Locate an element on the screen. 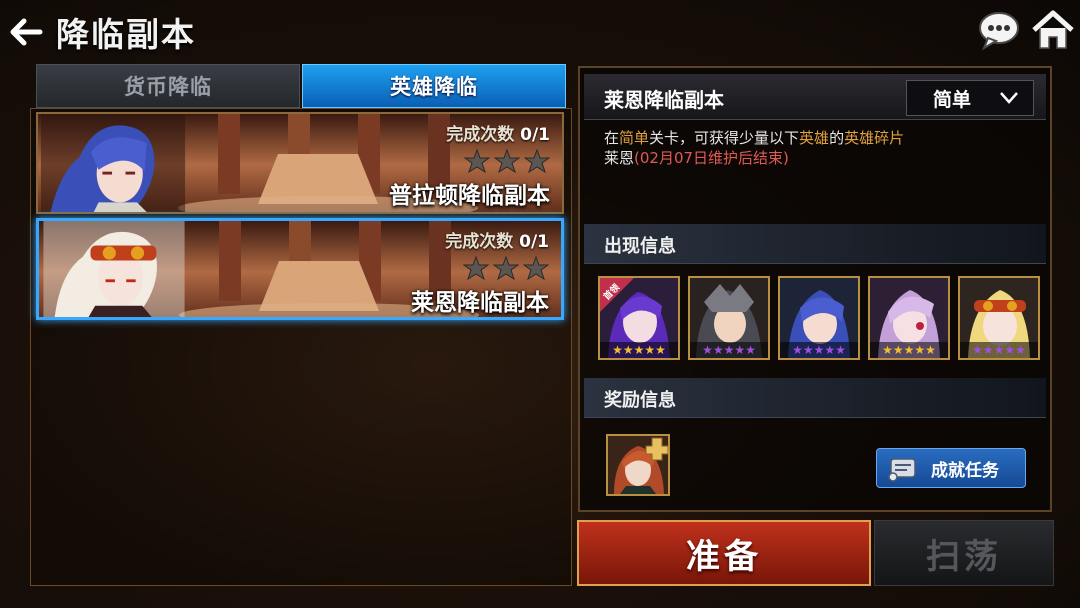  tab-hero-descent: 英雄降临 is located at coordinates (434, 86).